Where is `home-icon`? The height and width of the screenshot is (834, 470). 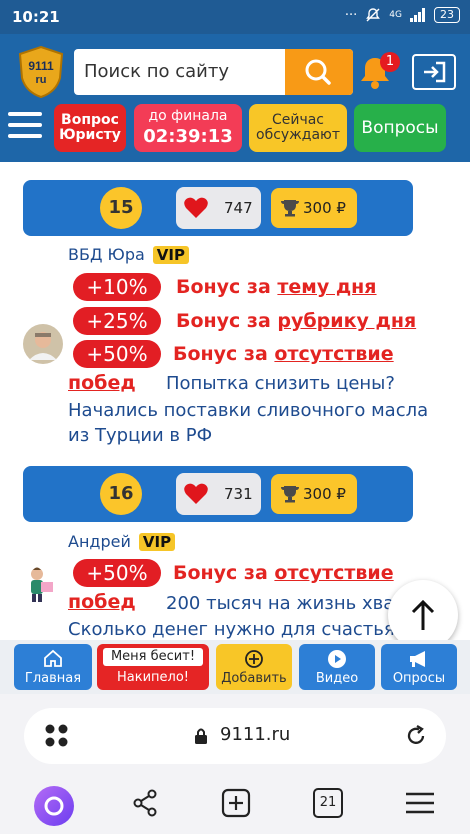
home-icon is located at coordinates (53, 658).